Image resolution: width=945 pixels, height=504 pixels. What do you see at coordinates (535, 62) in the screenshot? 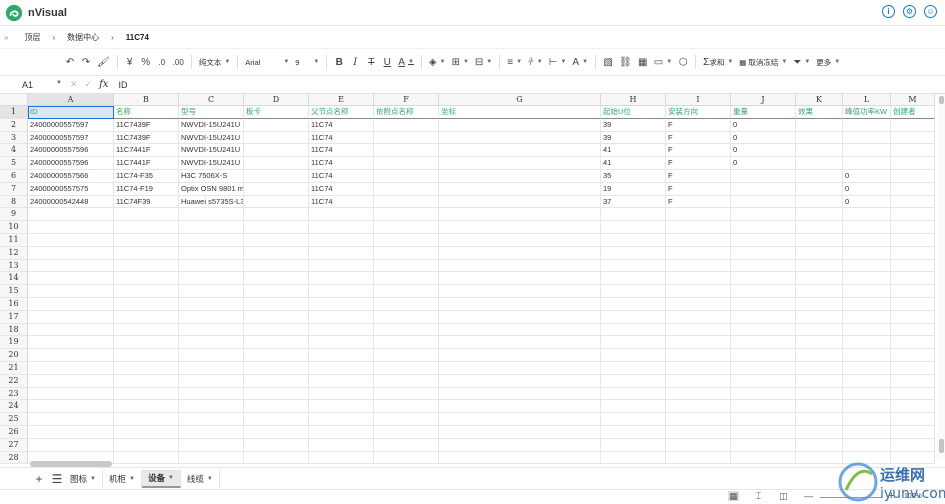
I see `vertical-align-icon: ⫩ ▼` at bounding box center [535, 62].